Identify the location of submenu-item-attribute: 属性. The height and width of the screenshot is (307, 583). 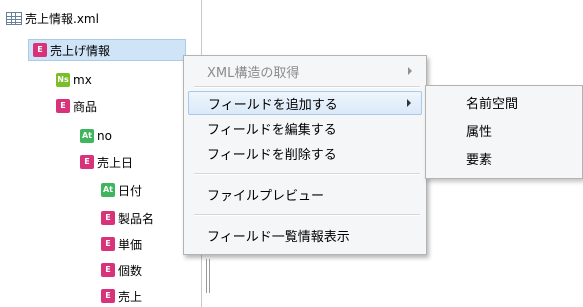
(504, 130).